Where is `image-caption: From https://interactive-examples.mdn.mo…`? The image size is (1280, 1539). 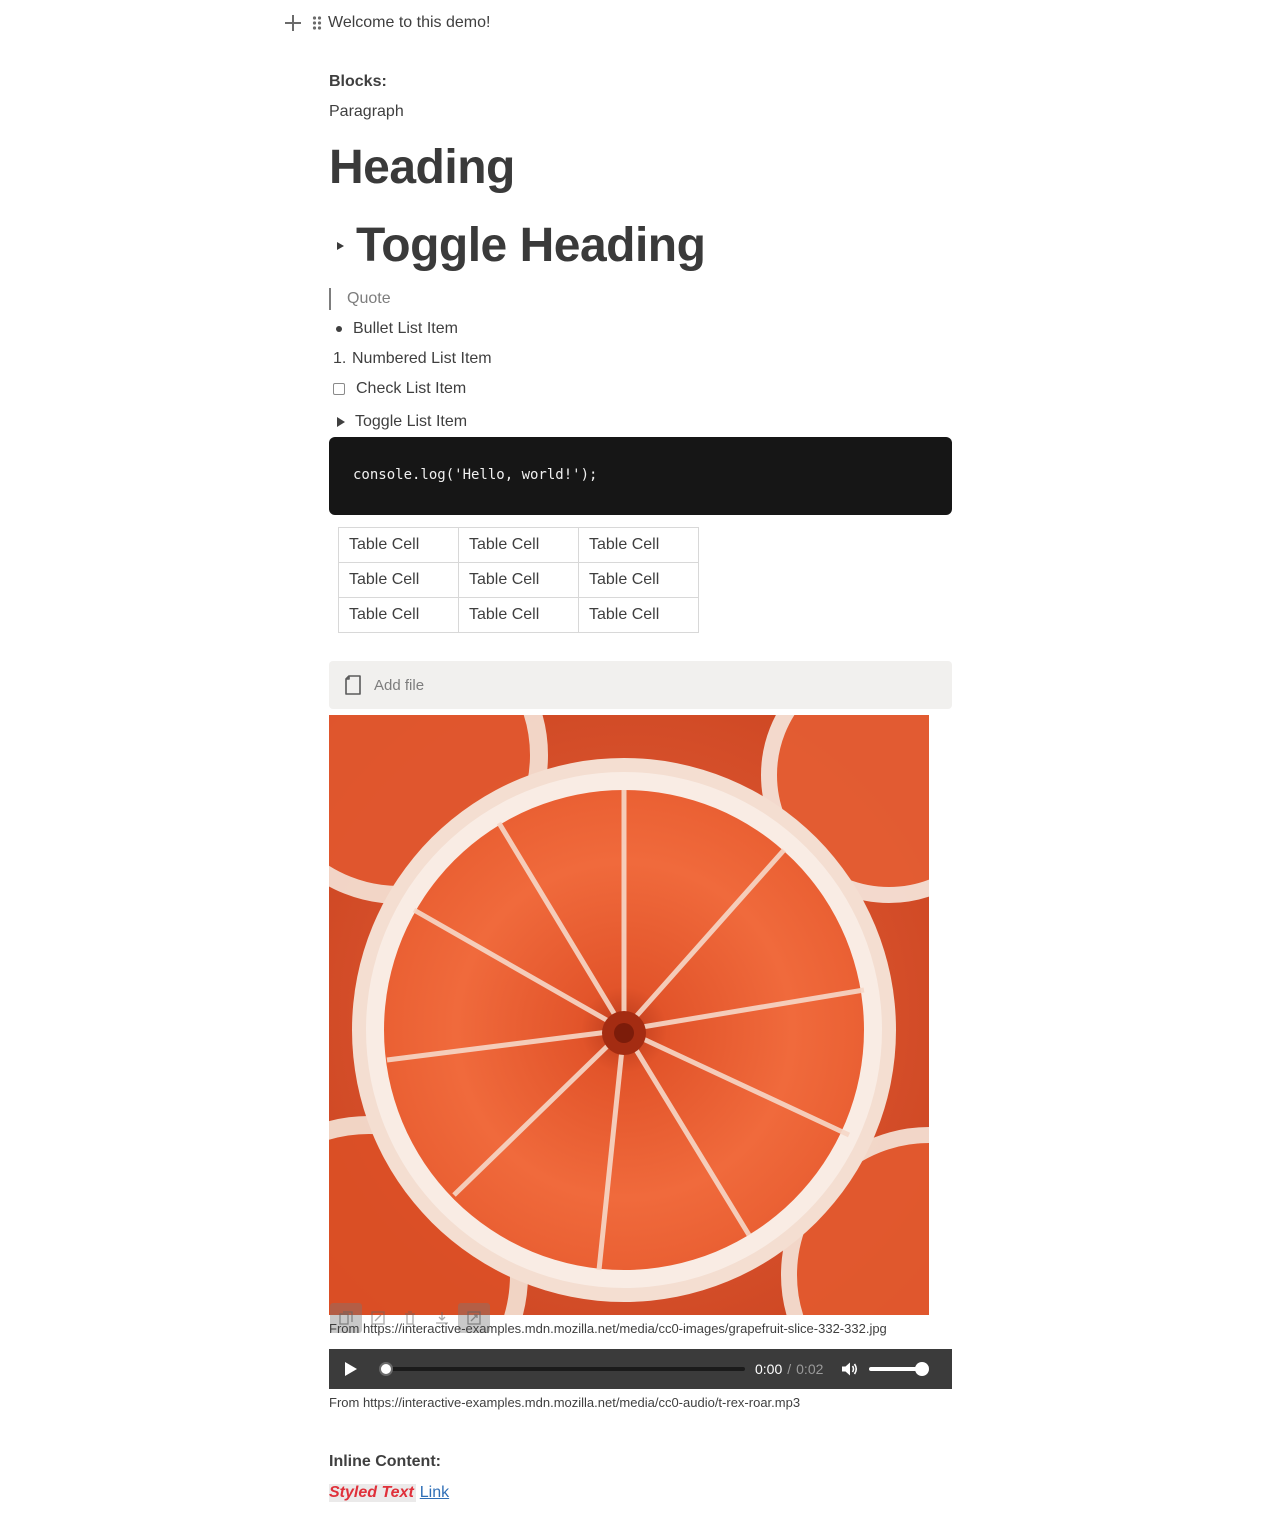 image-caption: From https://interactive-examples.mdn.mo… is located at coordinates (608, 1328).